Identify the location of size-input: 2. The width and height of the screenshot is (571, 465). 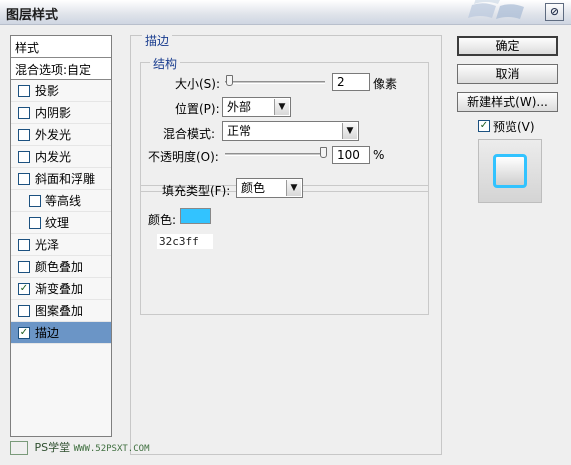
(351, 82).